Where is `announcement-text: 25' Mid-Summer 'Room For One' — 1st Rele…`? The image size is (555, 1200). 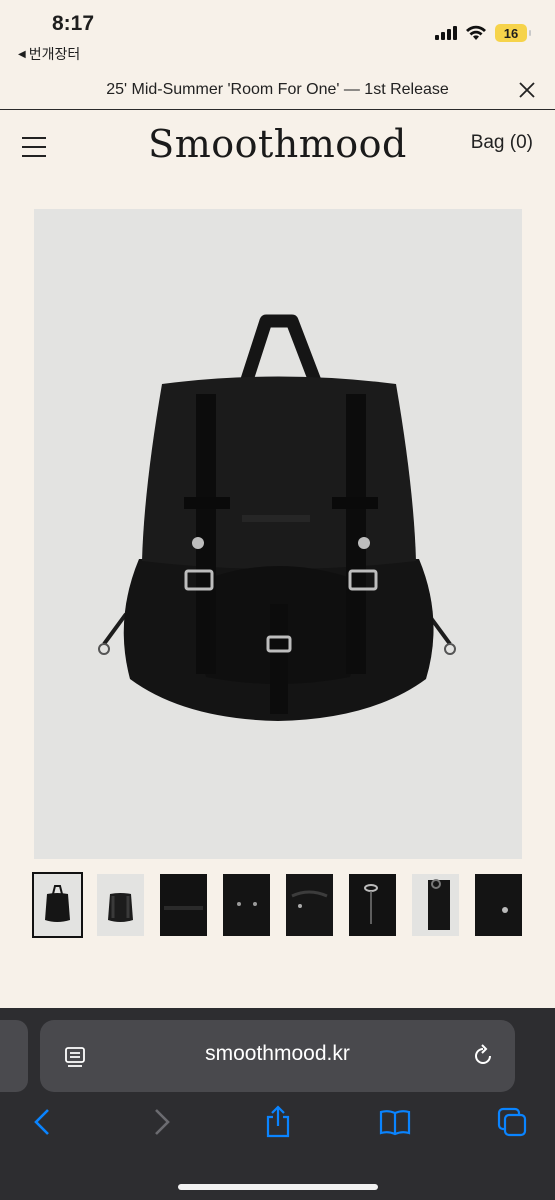
announcement-text: 25' Mid-Summer 'Room For One' — 1st Rele… is located at coordinates (277, 89).